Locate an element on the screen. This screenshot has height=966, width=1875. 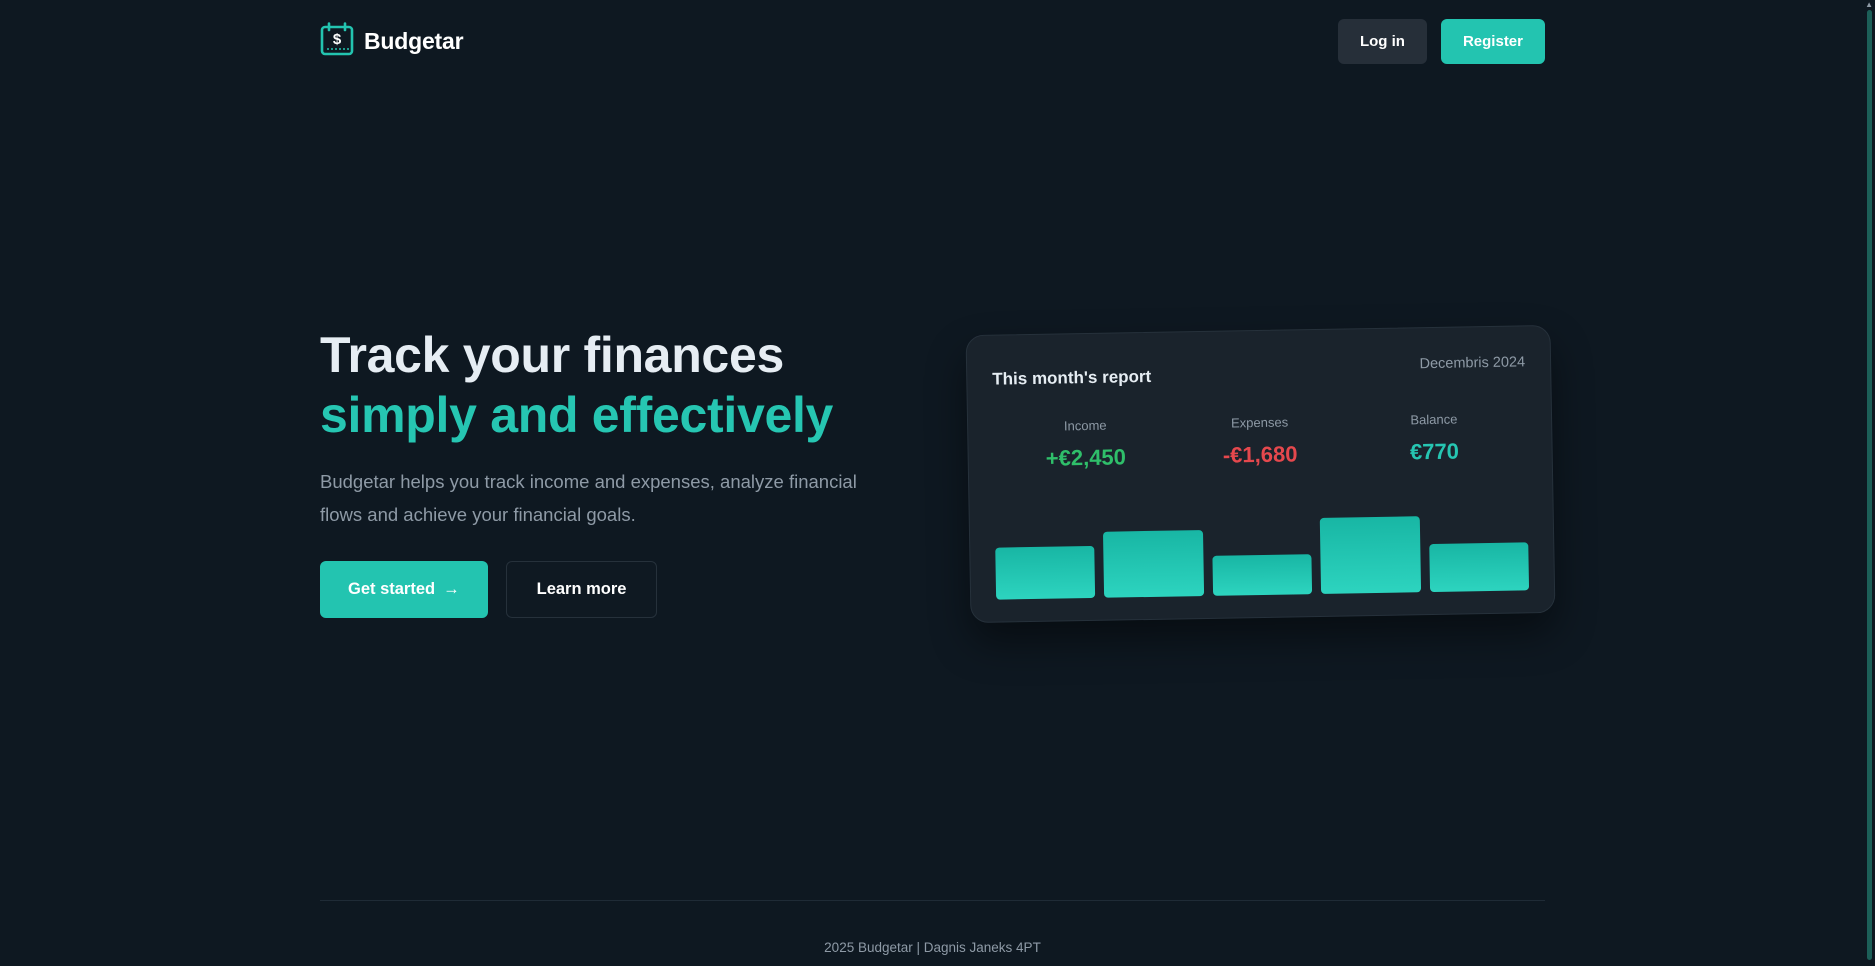
site-header: $ Budgetar Log in Register is located at coordinates (932, 41).